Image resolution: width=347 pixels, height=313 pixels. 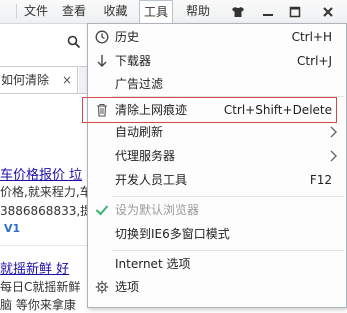 I want to click on menu-item-label: 开发人员工具, so click(x=151, y=180).